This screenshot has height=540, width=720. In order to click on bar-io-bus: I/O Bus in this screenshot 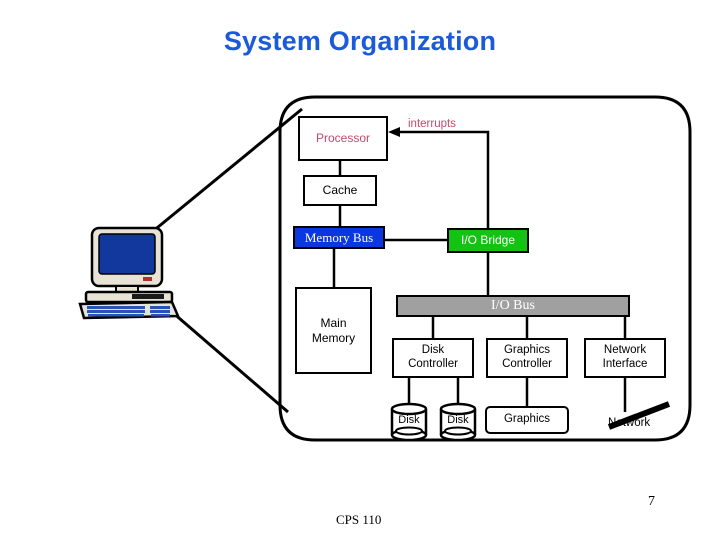, I will do `click(513, 306)`.